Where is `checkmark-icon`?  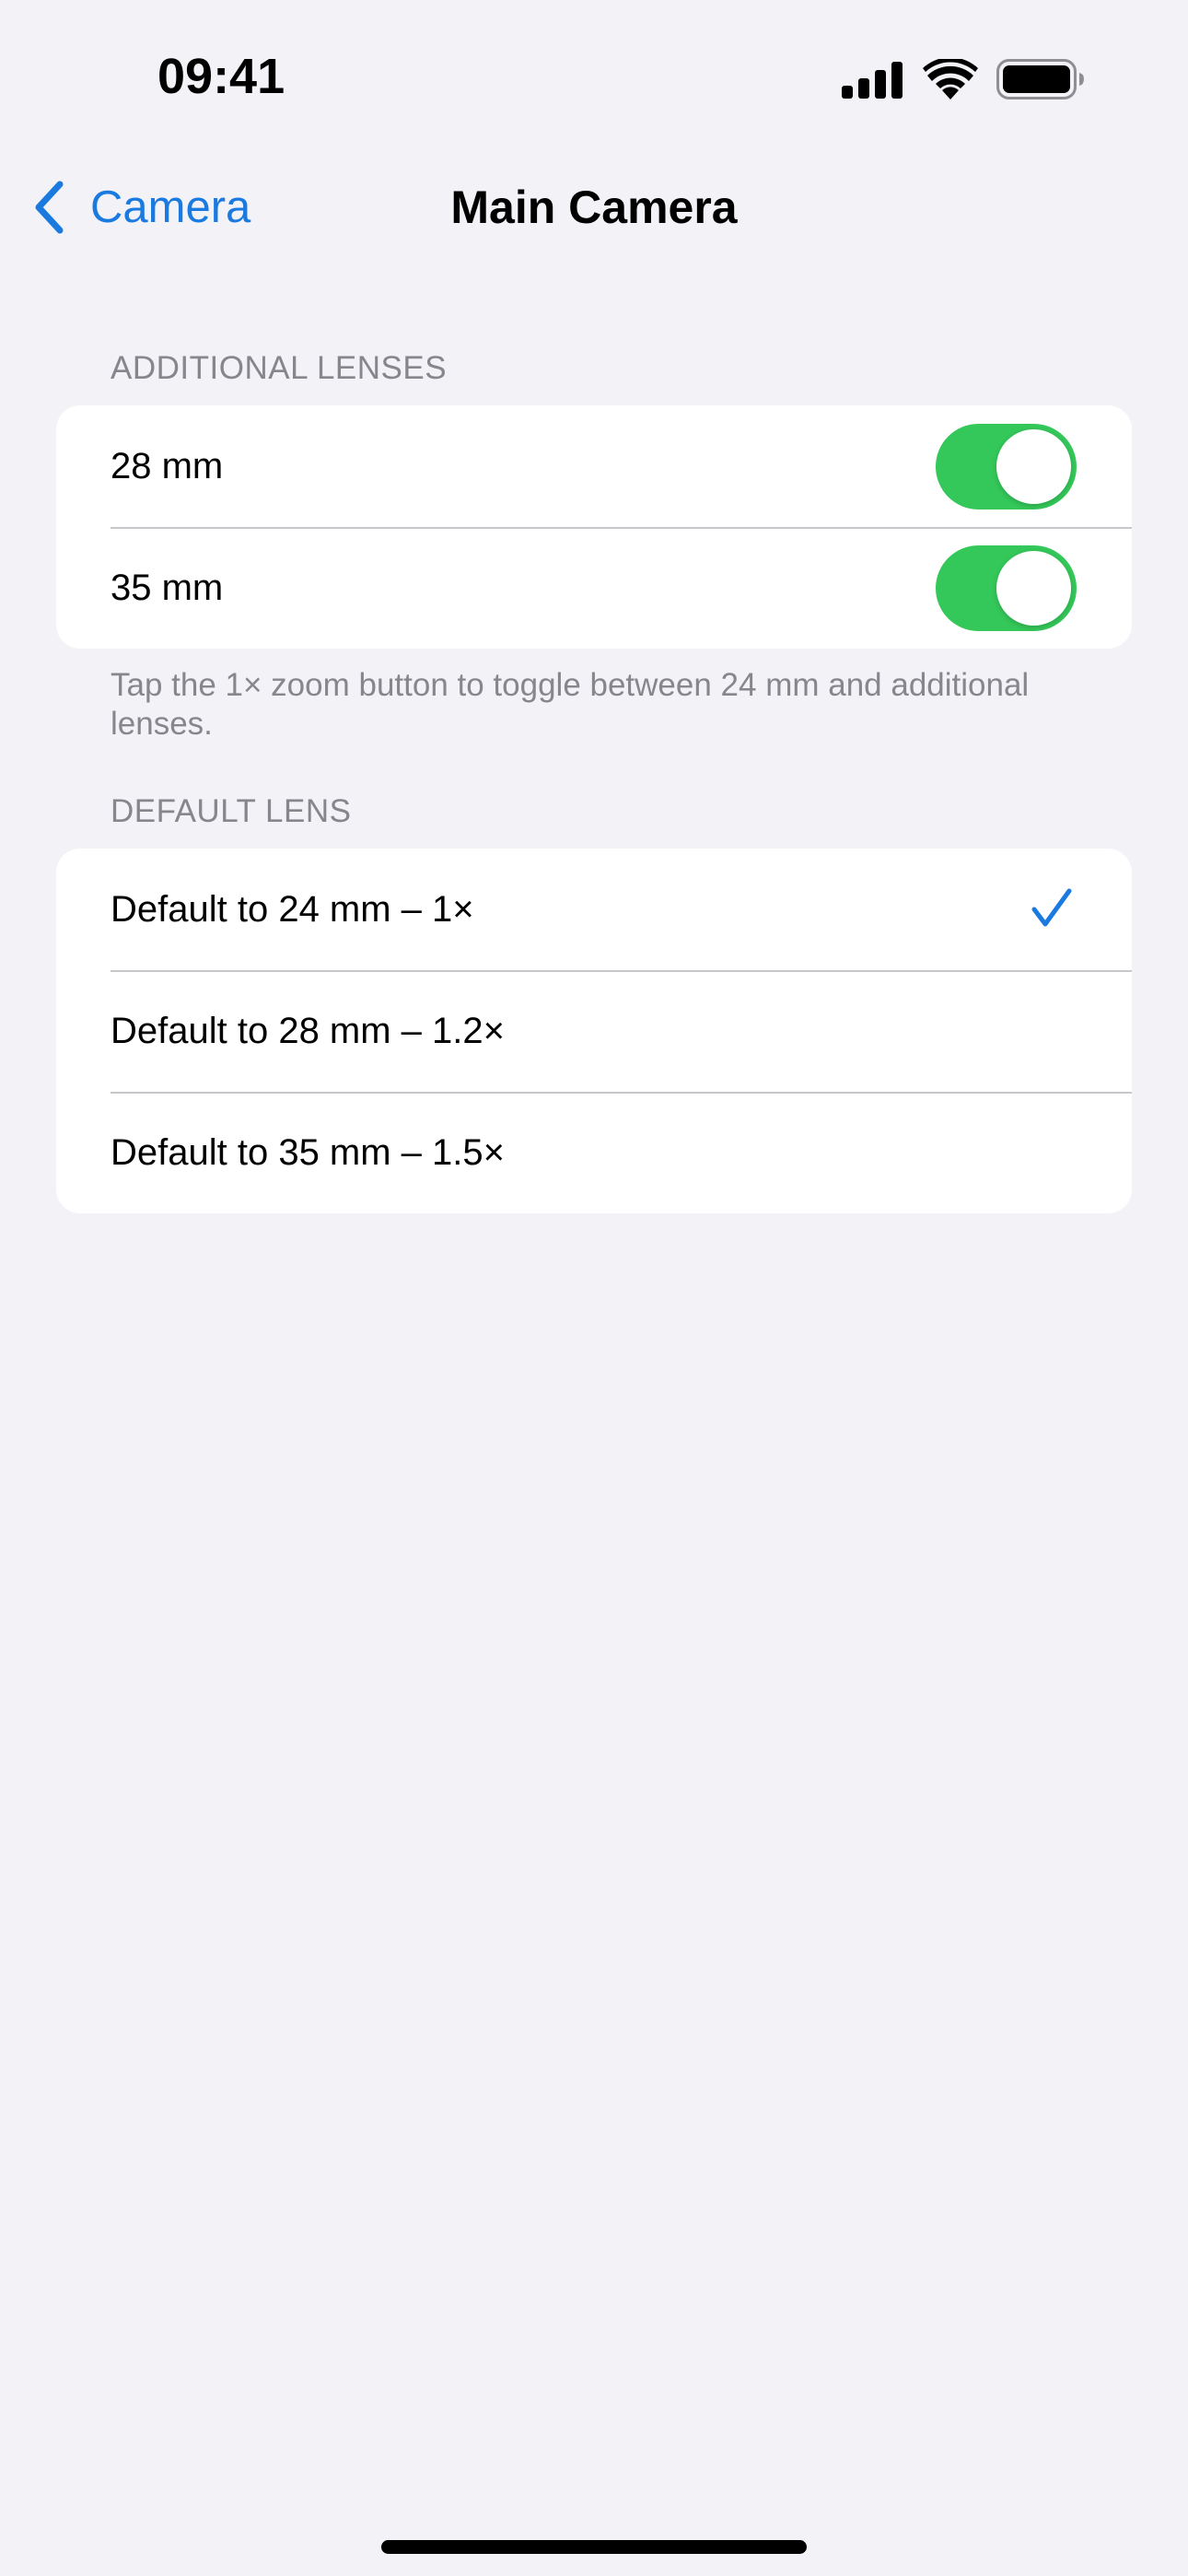
checkmark-icon is located at coordinates (1051, 907).